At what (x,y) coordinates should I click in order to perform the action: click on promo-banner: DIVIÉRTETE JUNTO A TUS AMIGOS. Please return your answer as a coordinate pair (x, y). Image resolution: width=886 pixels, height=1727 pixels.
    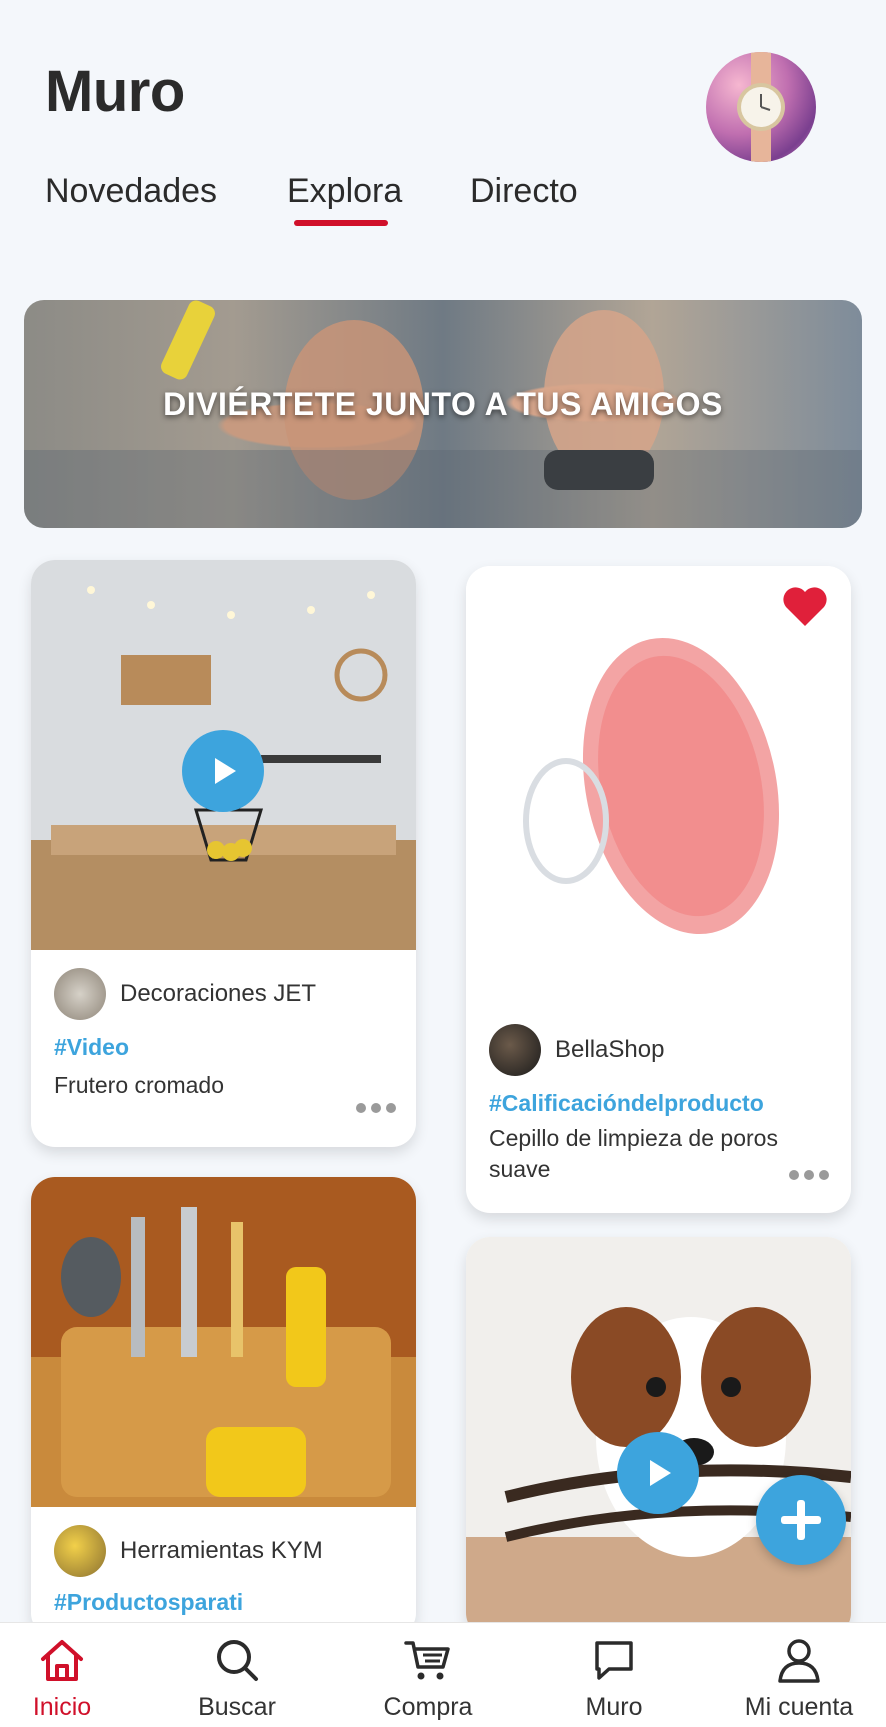
    Looking at the image, I should click on (443, 414).